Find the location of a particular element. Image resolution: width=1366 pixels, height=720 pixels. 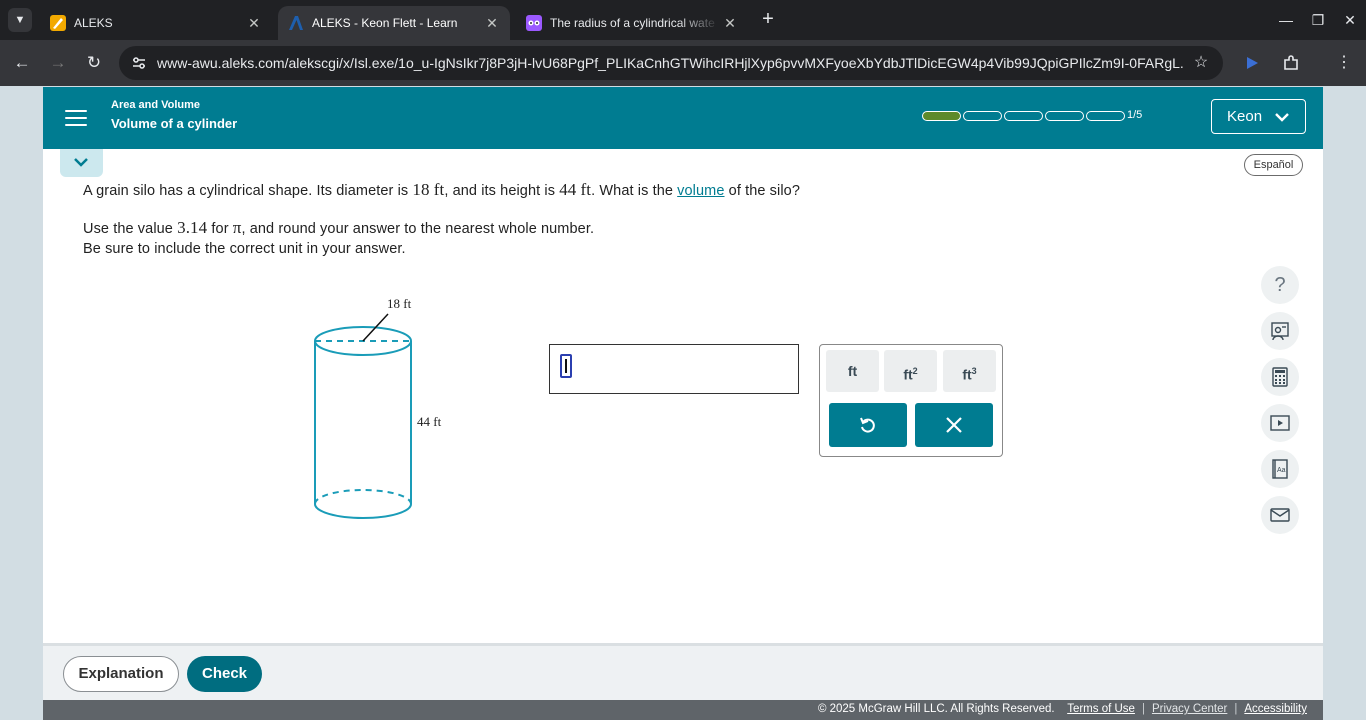

topic-title: Area and Volume is located at coordinates (156, 105).